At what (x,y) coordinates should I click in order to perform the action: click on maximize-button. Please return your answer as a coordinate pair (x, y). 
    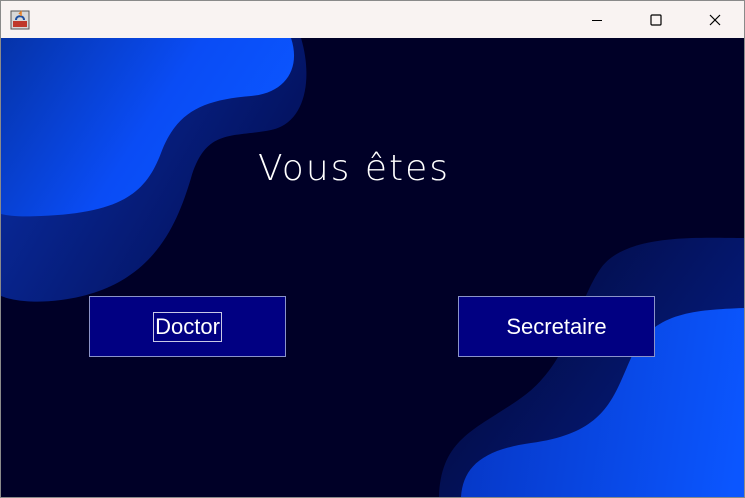
    Looking at the image, I should click on (656, 19).